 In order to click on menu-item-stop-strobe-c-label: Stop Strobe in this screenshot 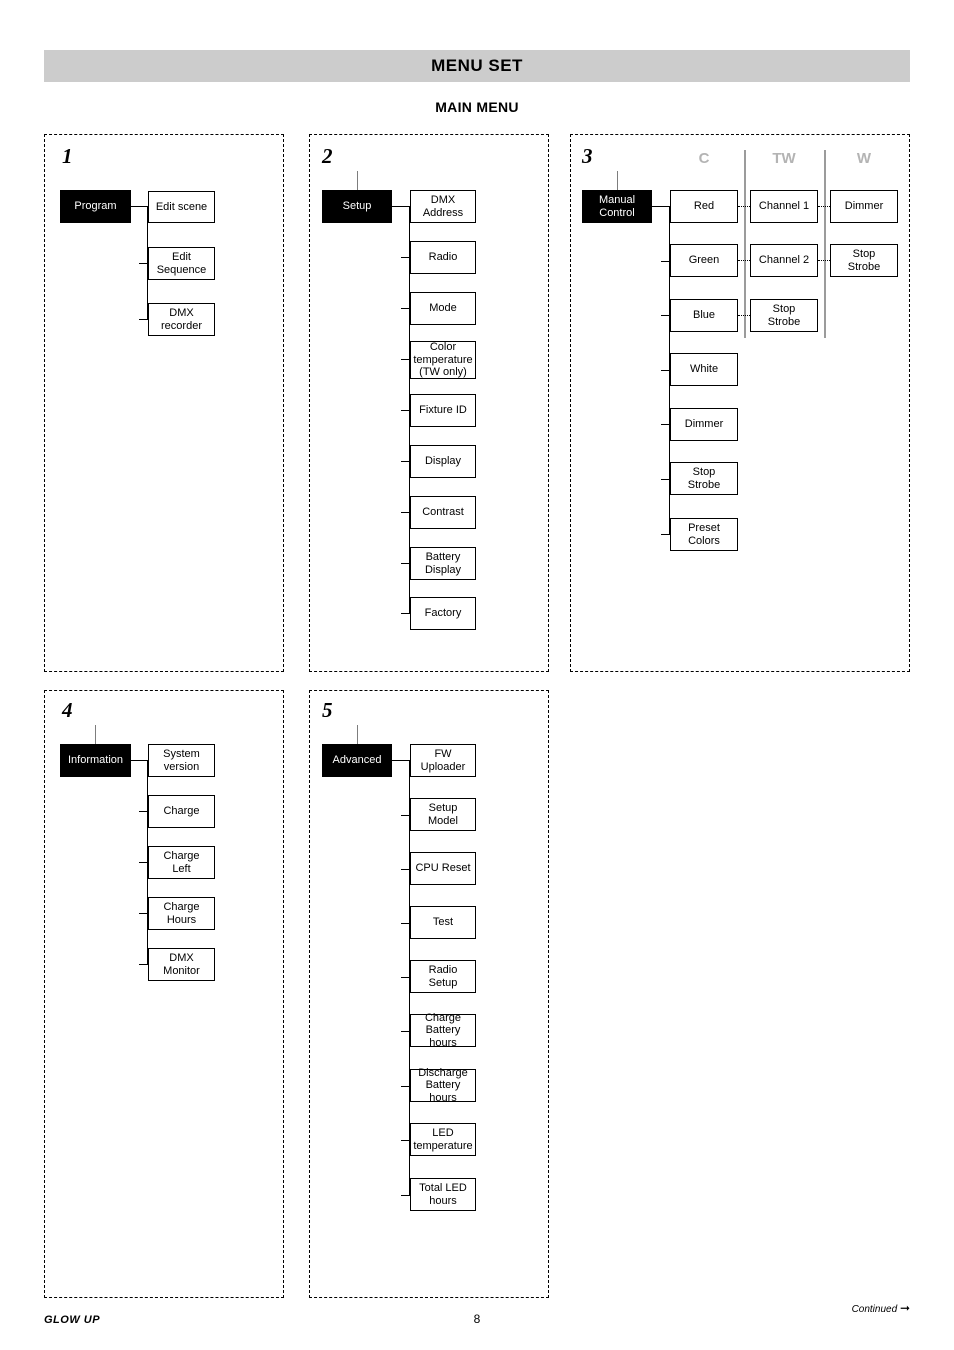, I will do `click(704, 478)`.